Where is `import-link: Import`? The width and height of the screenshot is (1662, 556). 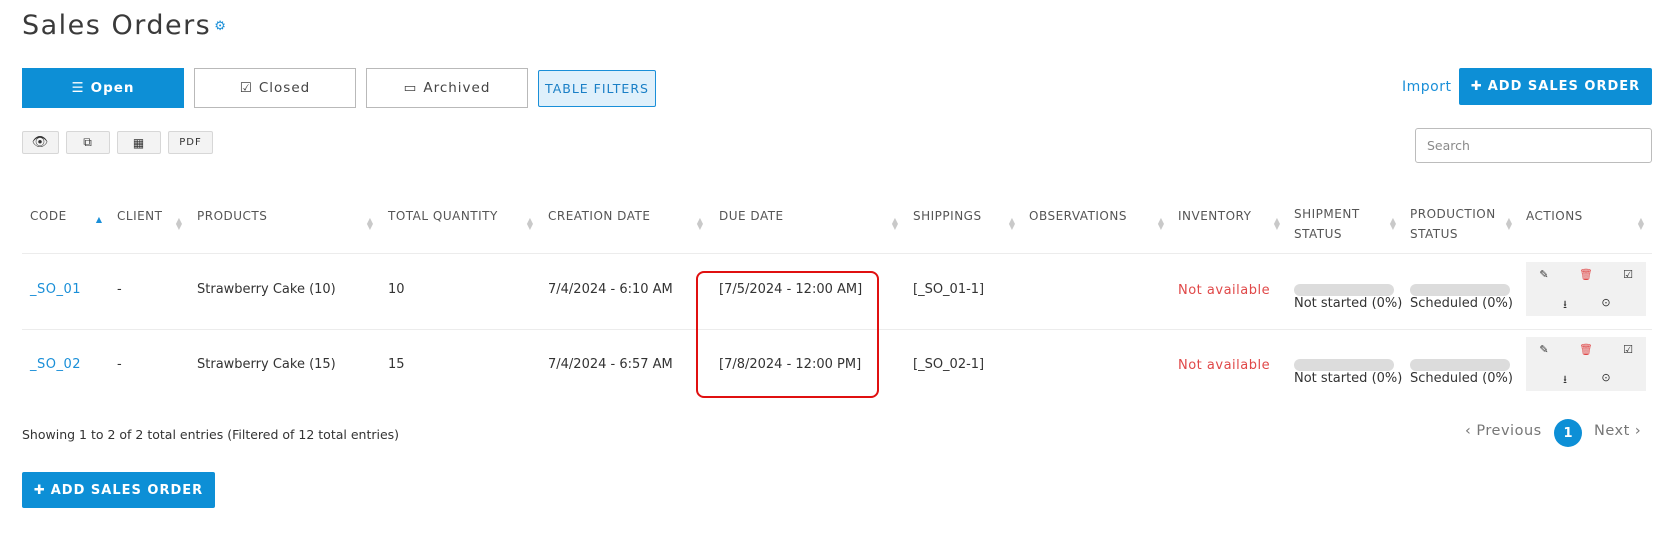
import-link: Import is located at coordinates (1426, 87).